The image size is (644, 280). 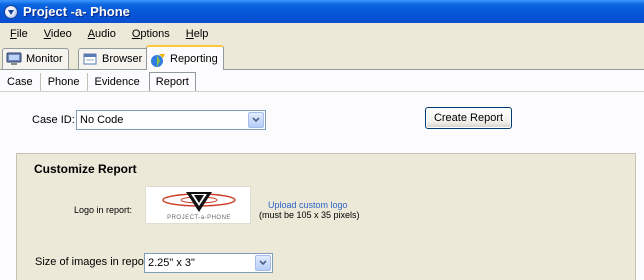 I want to click on subtab-evidence: Evidence, so click(x=117, y=82).